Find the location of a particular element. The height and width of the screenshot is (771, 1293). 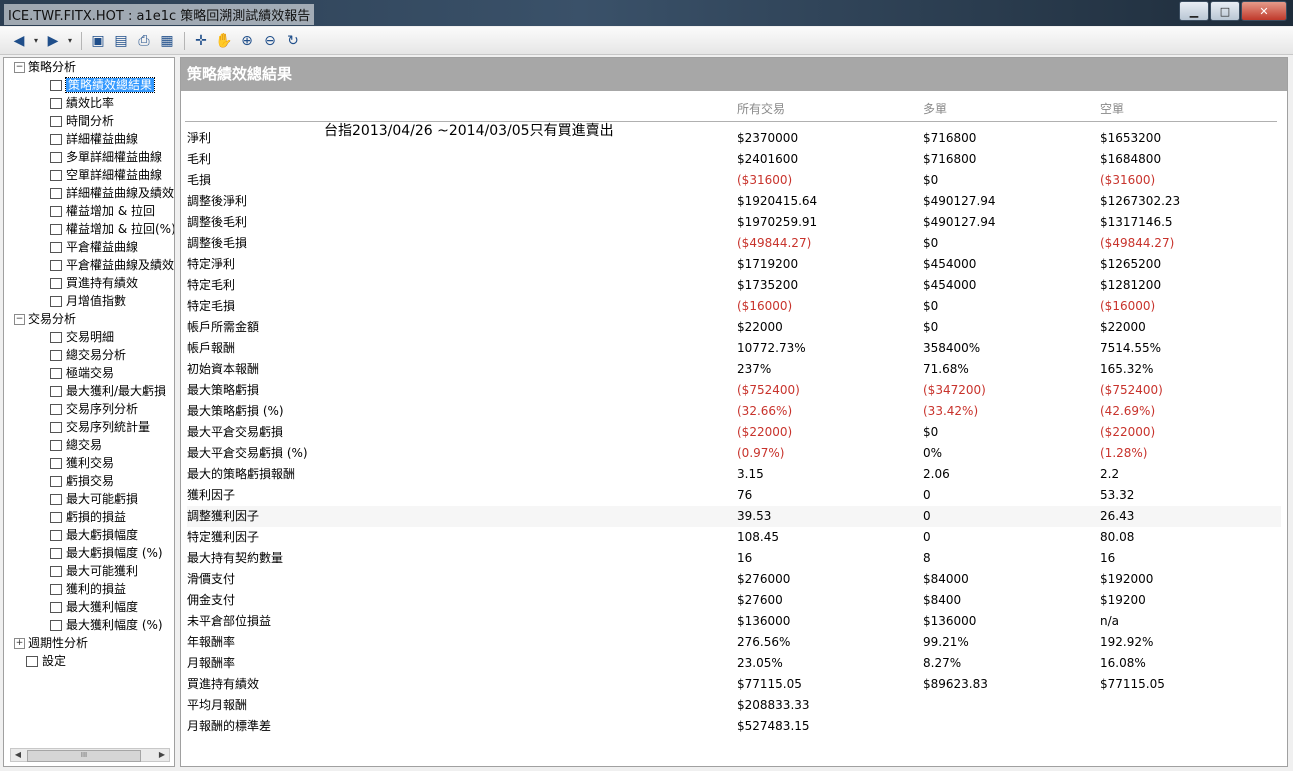

table-row: 調整後淨利 $1920415.64 $490127.94 $1267302.23 is located at coordinates (734, 201).